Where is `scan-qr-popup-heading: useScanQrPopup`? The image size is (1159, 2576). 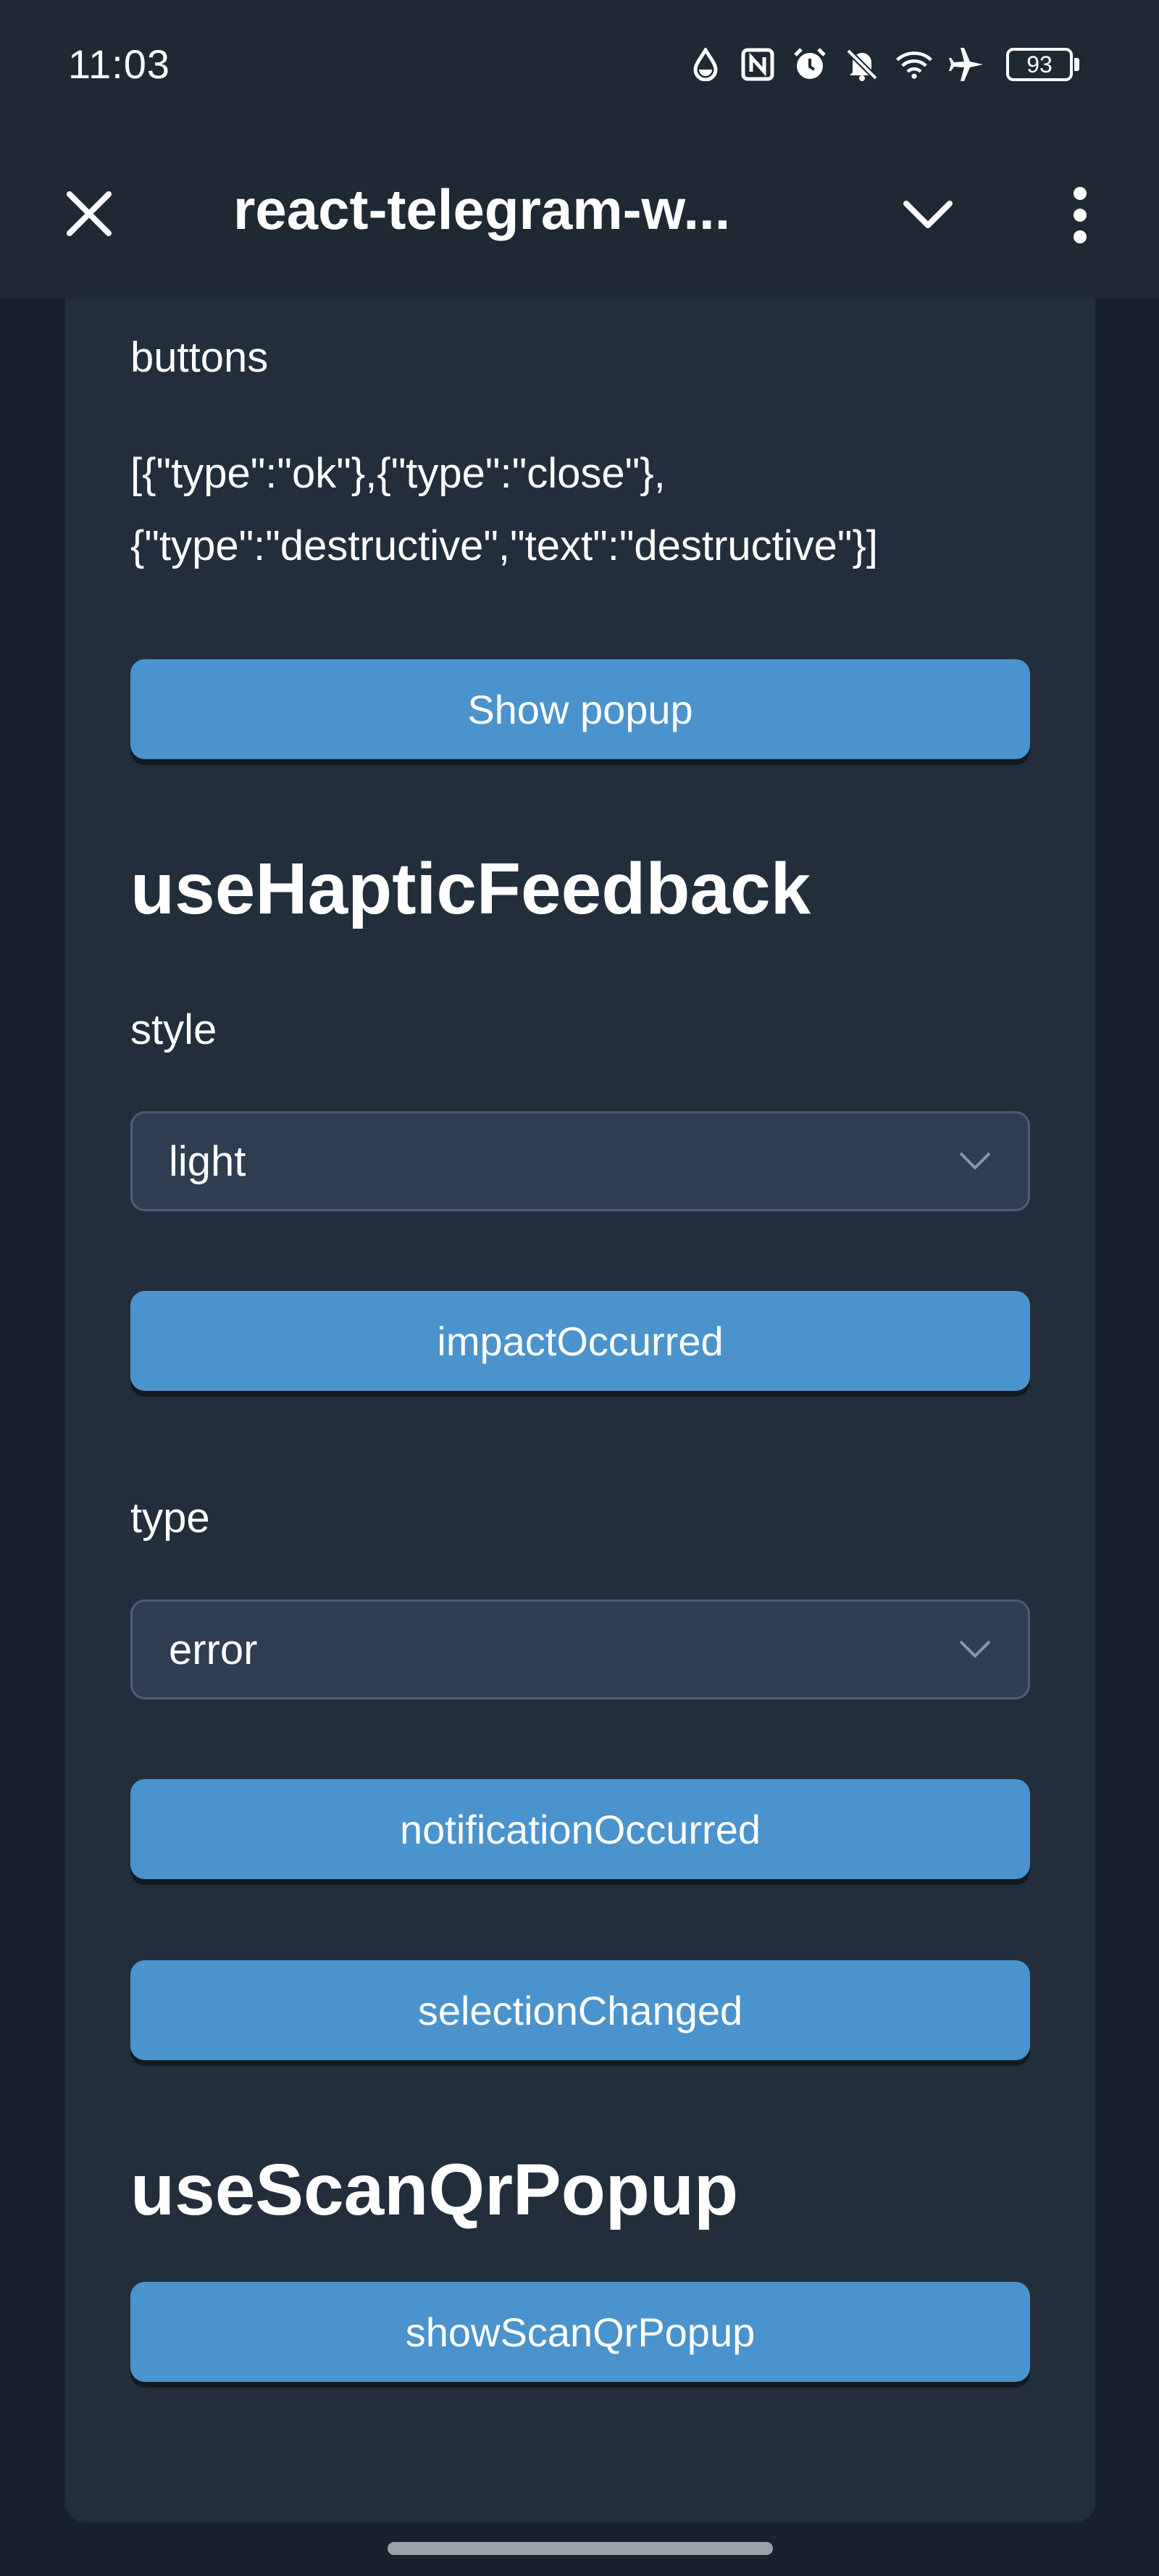
scan-qr-popup-heading: useScanQrPopup is located at coordinates (434, 2189).